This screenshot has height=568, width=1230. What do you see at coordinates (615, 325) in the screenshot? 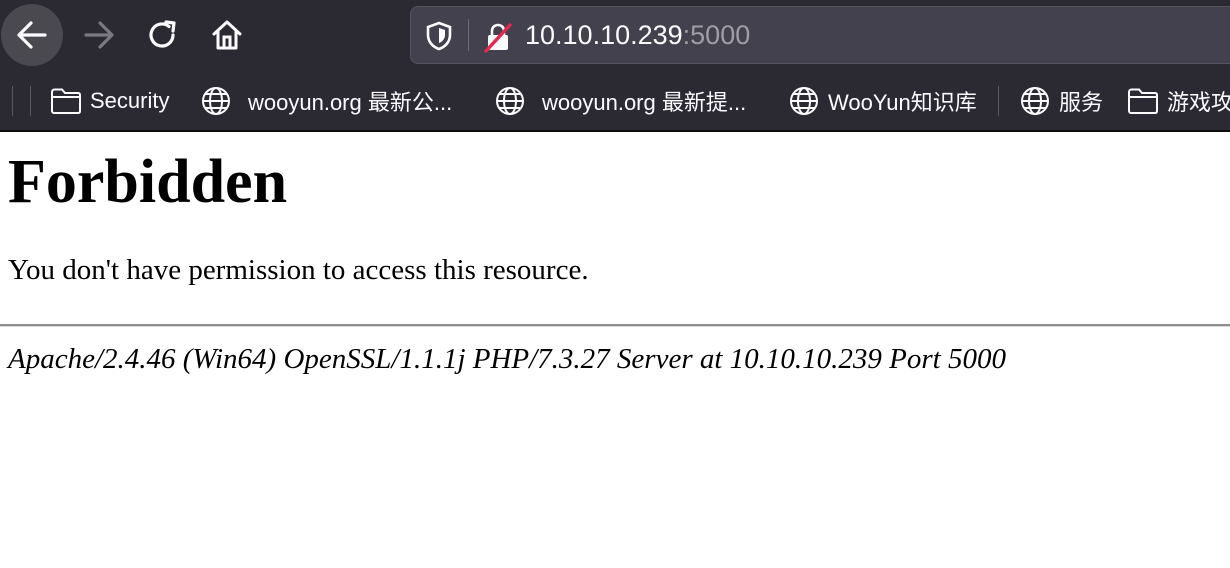
I see `divider` at bounding box center [615, 325].